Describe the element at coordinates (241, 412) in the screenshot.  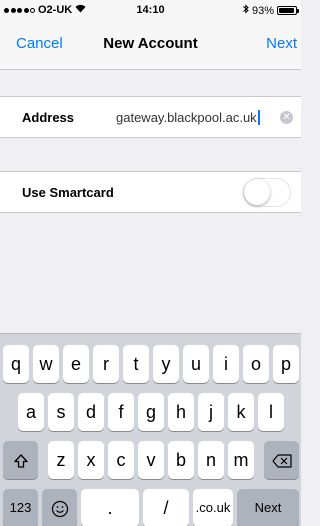
I see `key-k: k` at that location.